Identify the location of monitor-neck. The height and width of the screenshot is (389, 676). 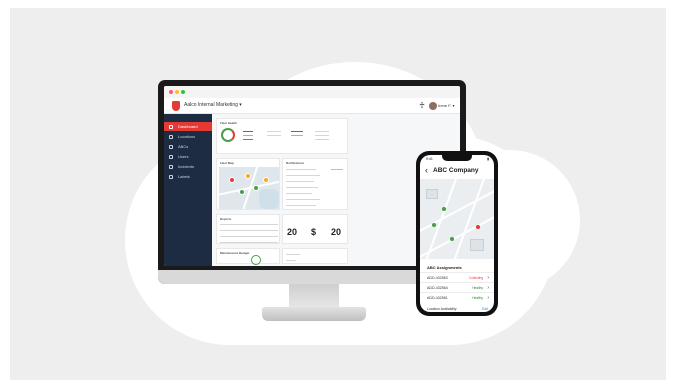
(314, 296).